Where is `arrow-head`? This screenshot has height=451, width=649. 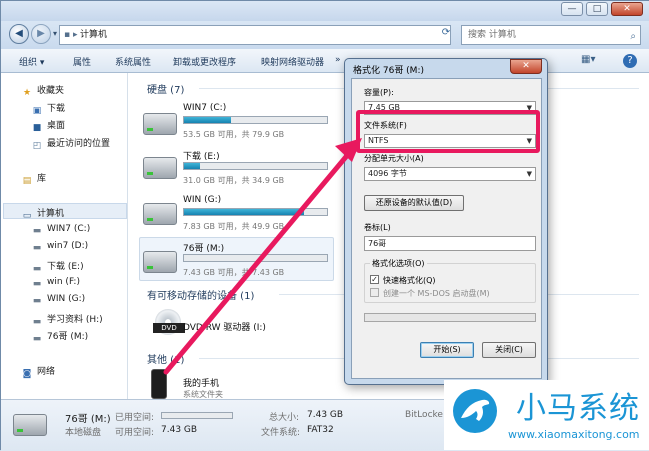 arrow-head is located at coordinates (348, 150).